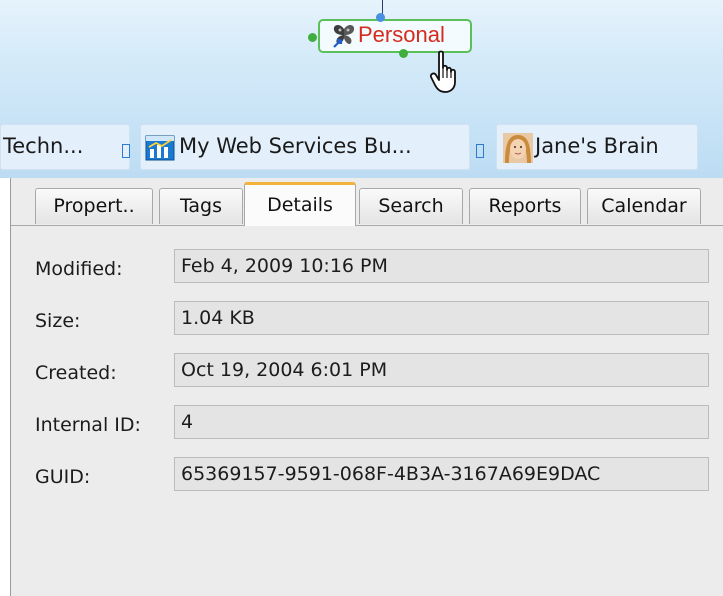 The width and height of the screenshot is (723, 596). I want to click on node-handle-bottom, so click(403, 53).